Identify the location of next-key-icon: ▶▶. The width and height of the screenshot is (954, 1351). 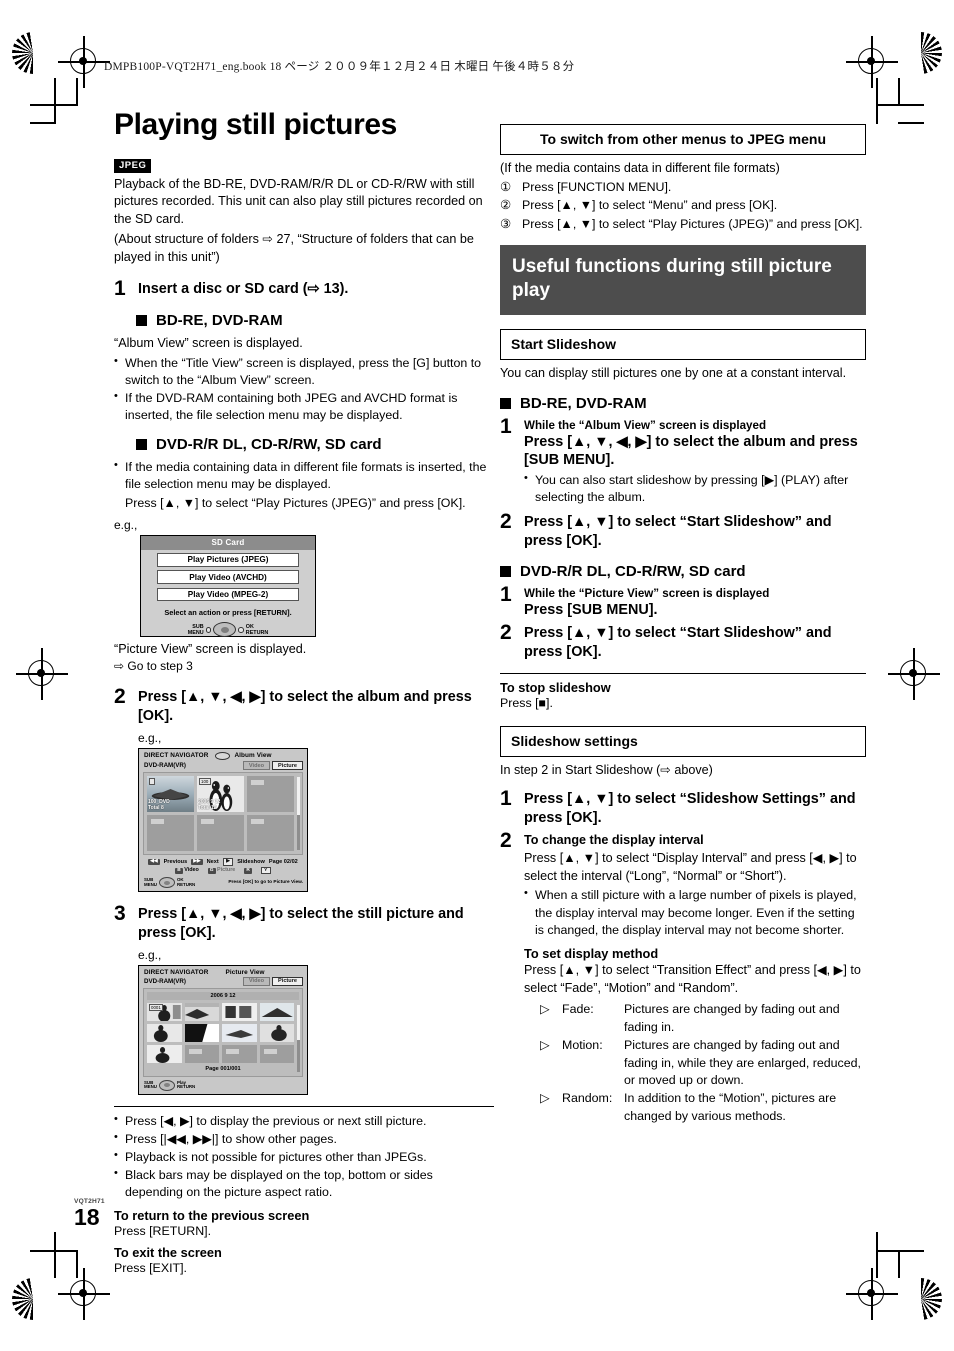
(197, 862).